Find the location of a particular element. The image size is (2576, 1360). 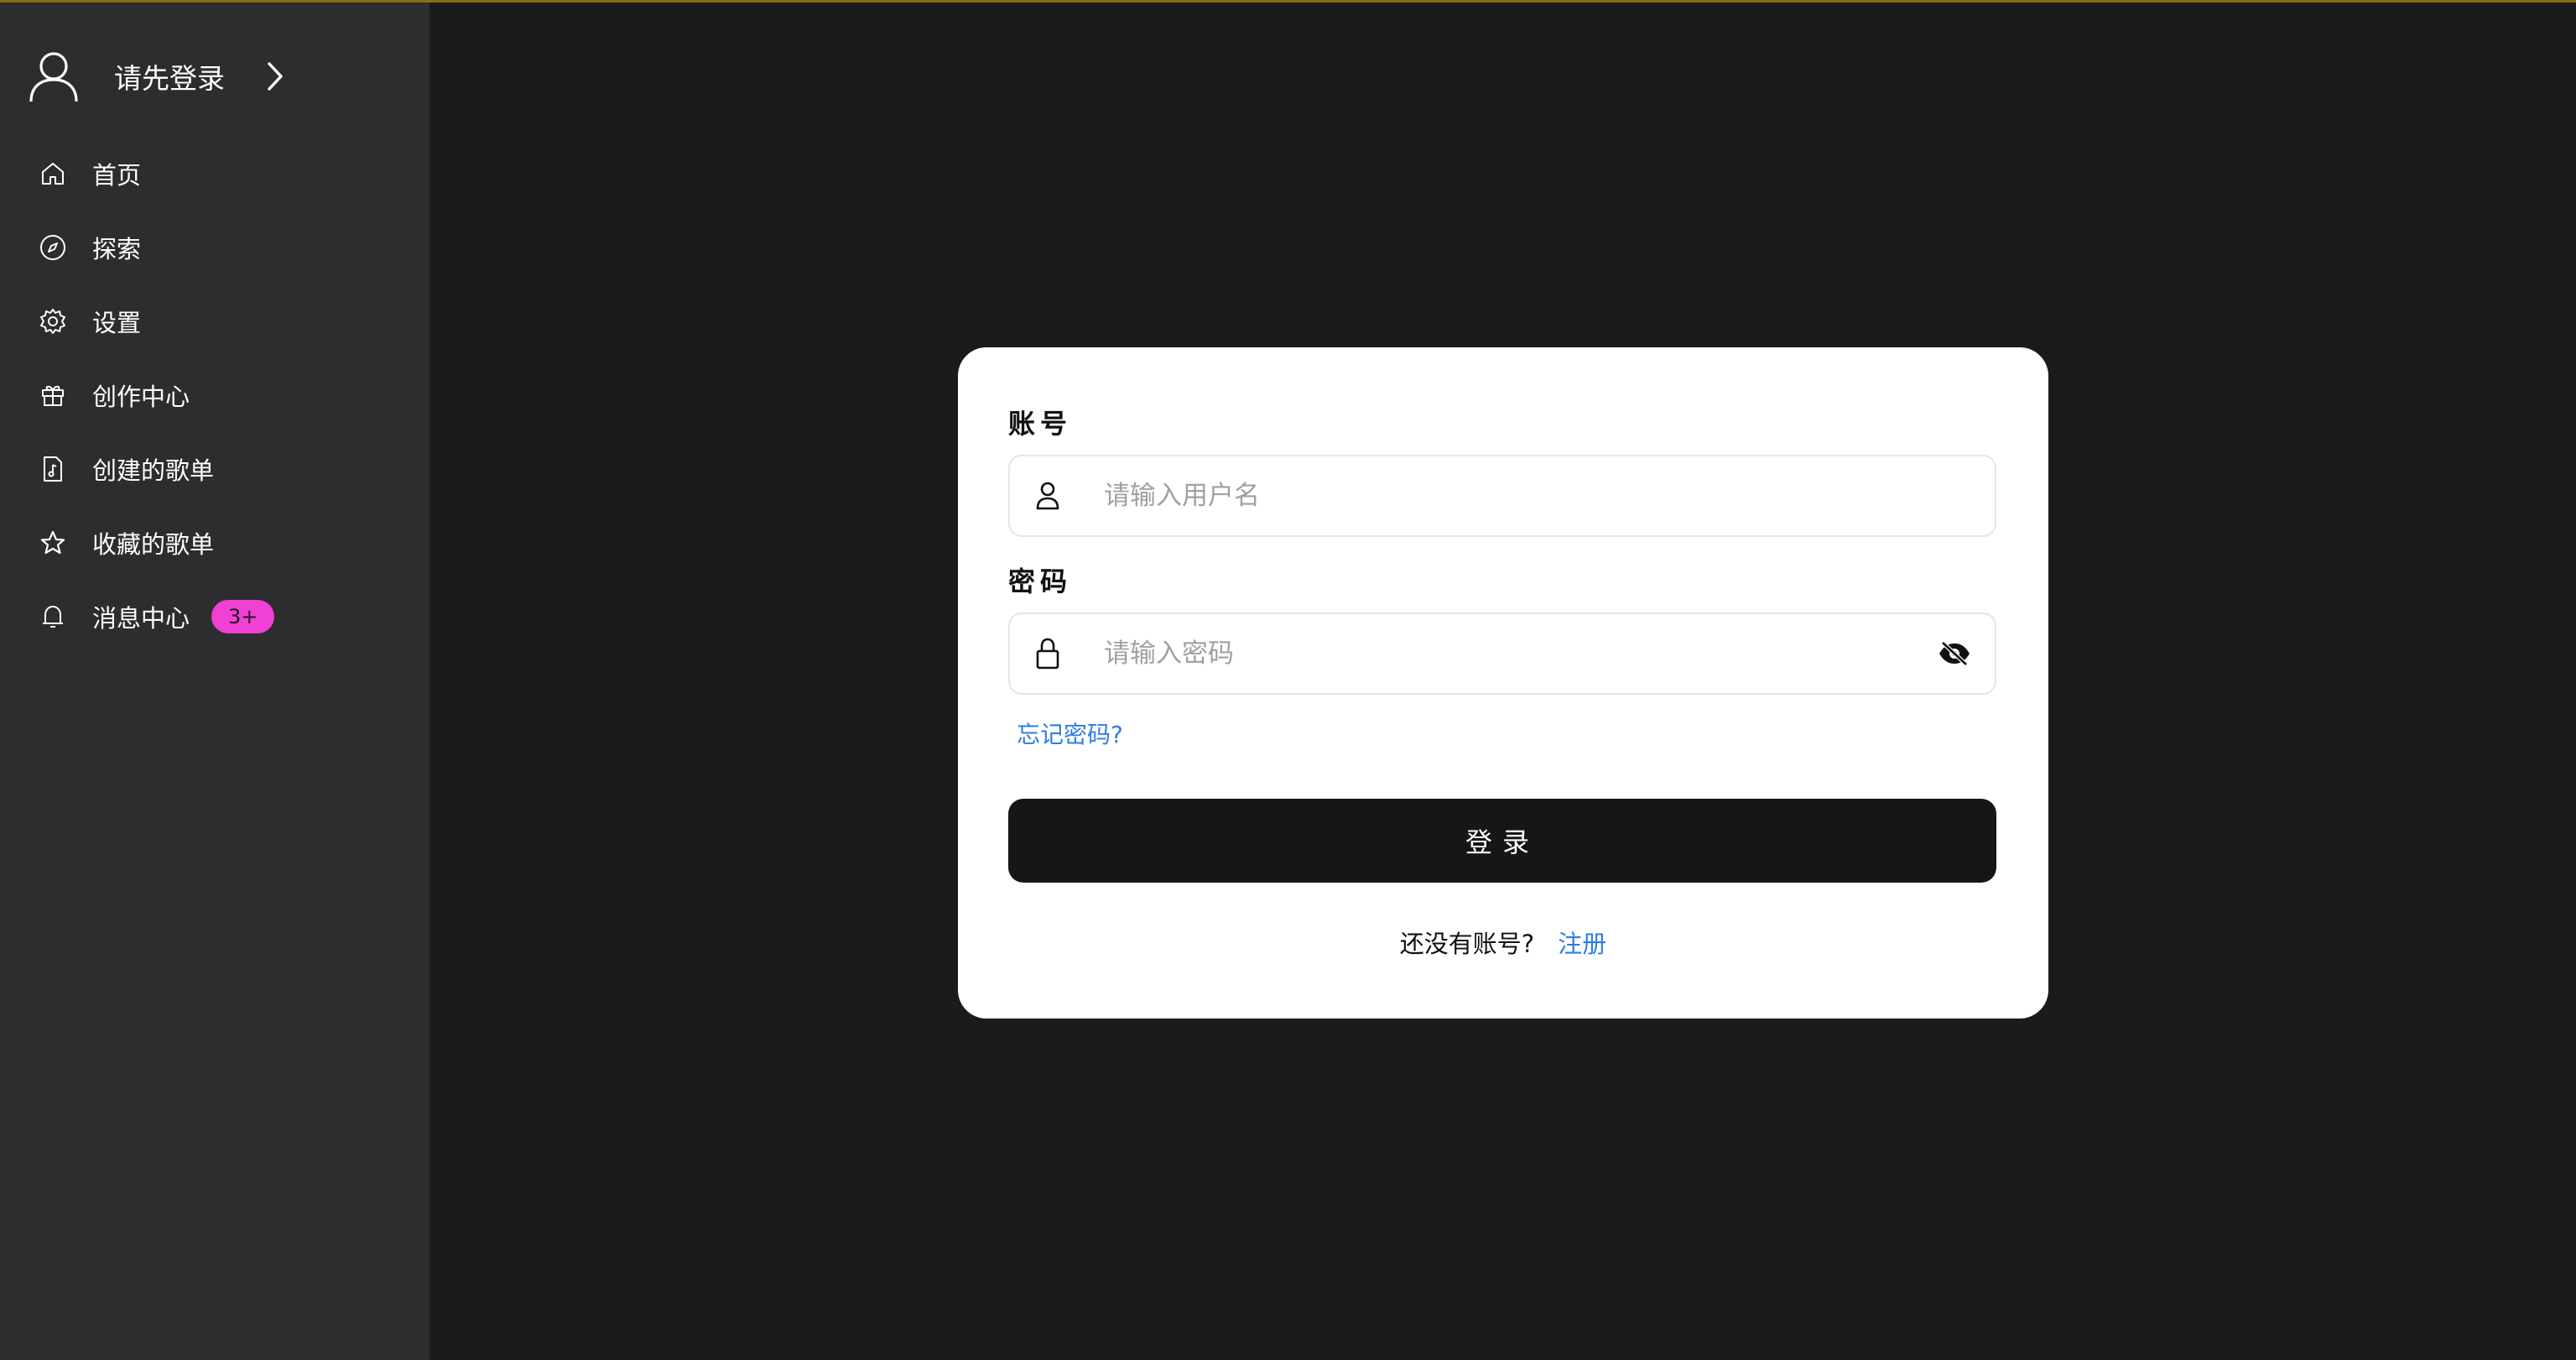

sidebar-item-messages: 消息中心 3+ is located at coordinates (214, 617).